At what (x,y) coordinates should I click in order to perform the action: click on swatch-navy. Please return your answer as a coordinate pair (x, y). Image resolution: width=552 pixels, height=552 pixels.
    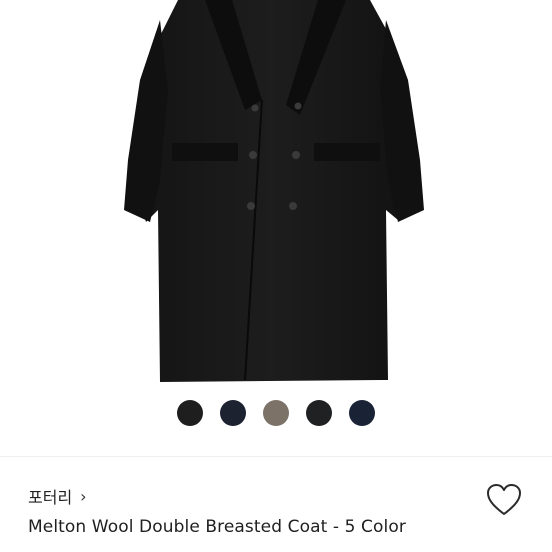
    Looking at the image, I should click on (362, 413).